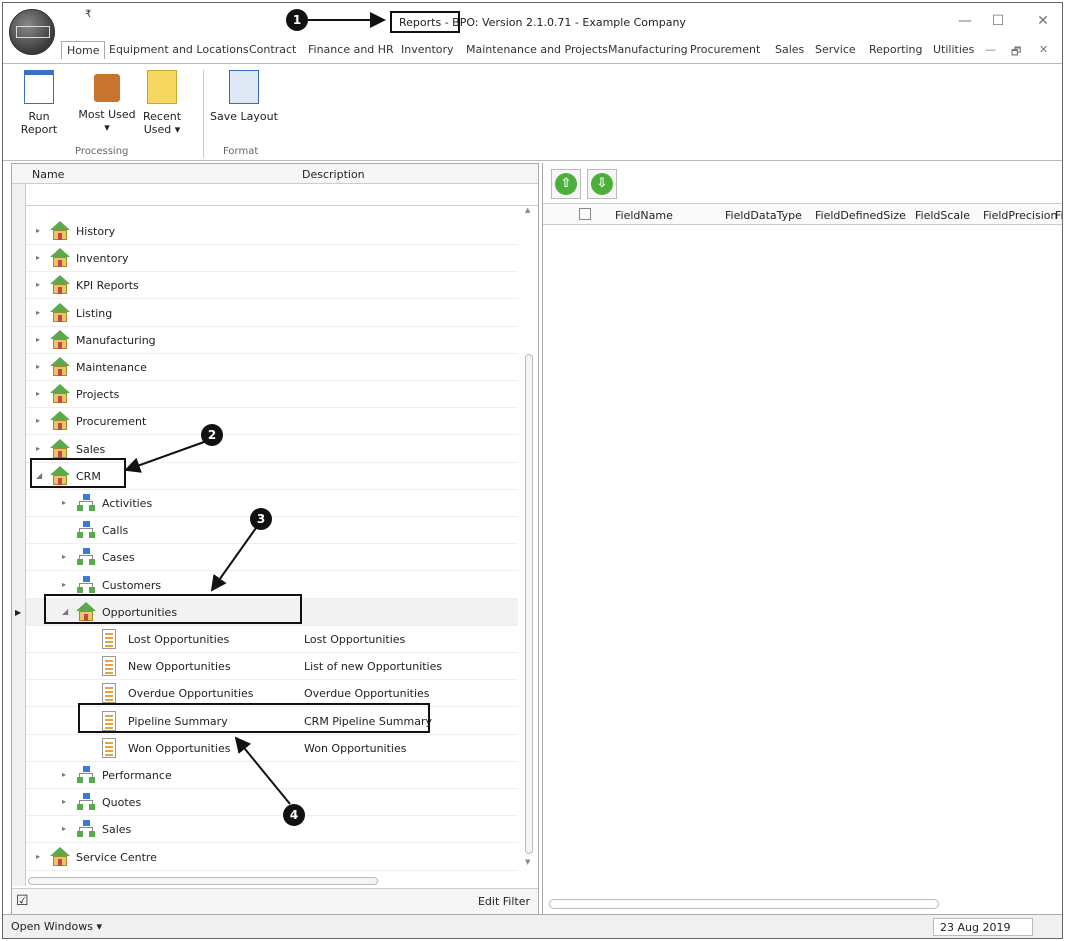 The image size is (1065, 941). What do you see at coordinates (272, 775) in the screenshot?
I see `tree-item-performance: ▸ Performance` at bounding box center [272, 775].